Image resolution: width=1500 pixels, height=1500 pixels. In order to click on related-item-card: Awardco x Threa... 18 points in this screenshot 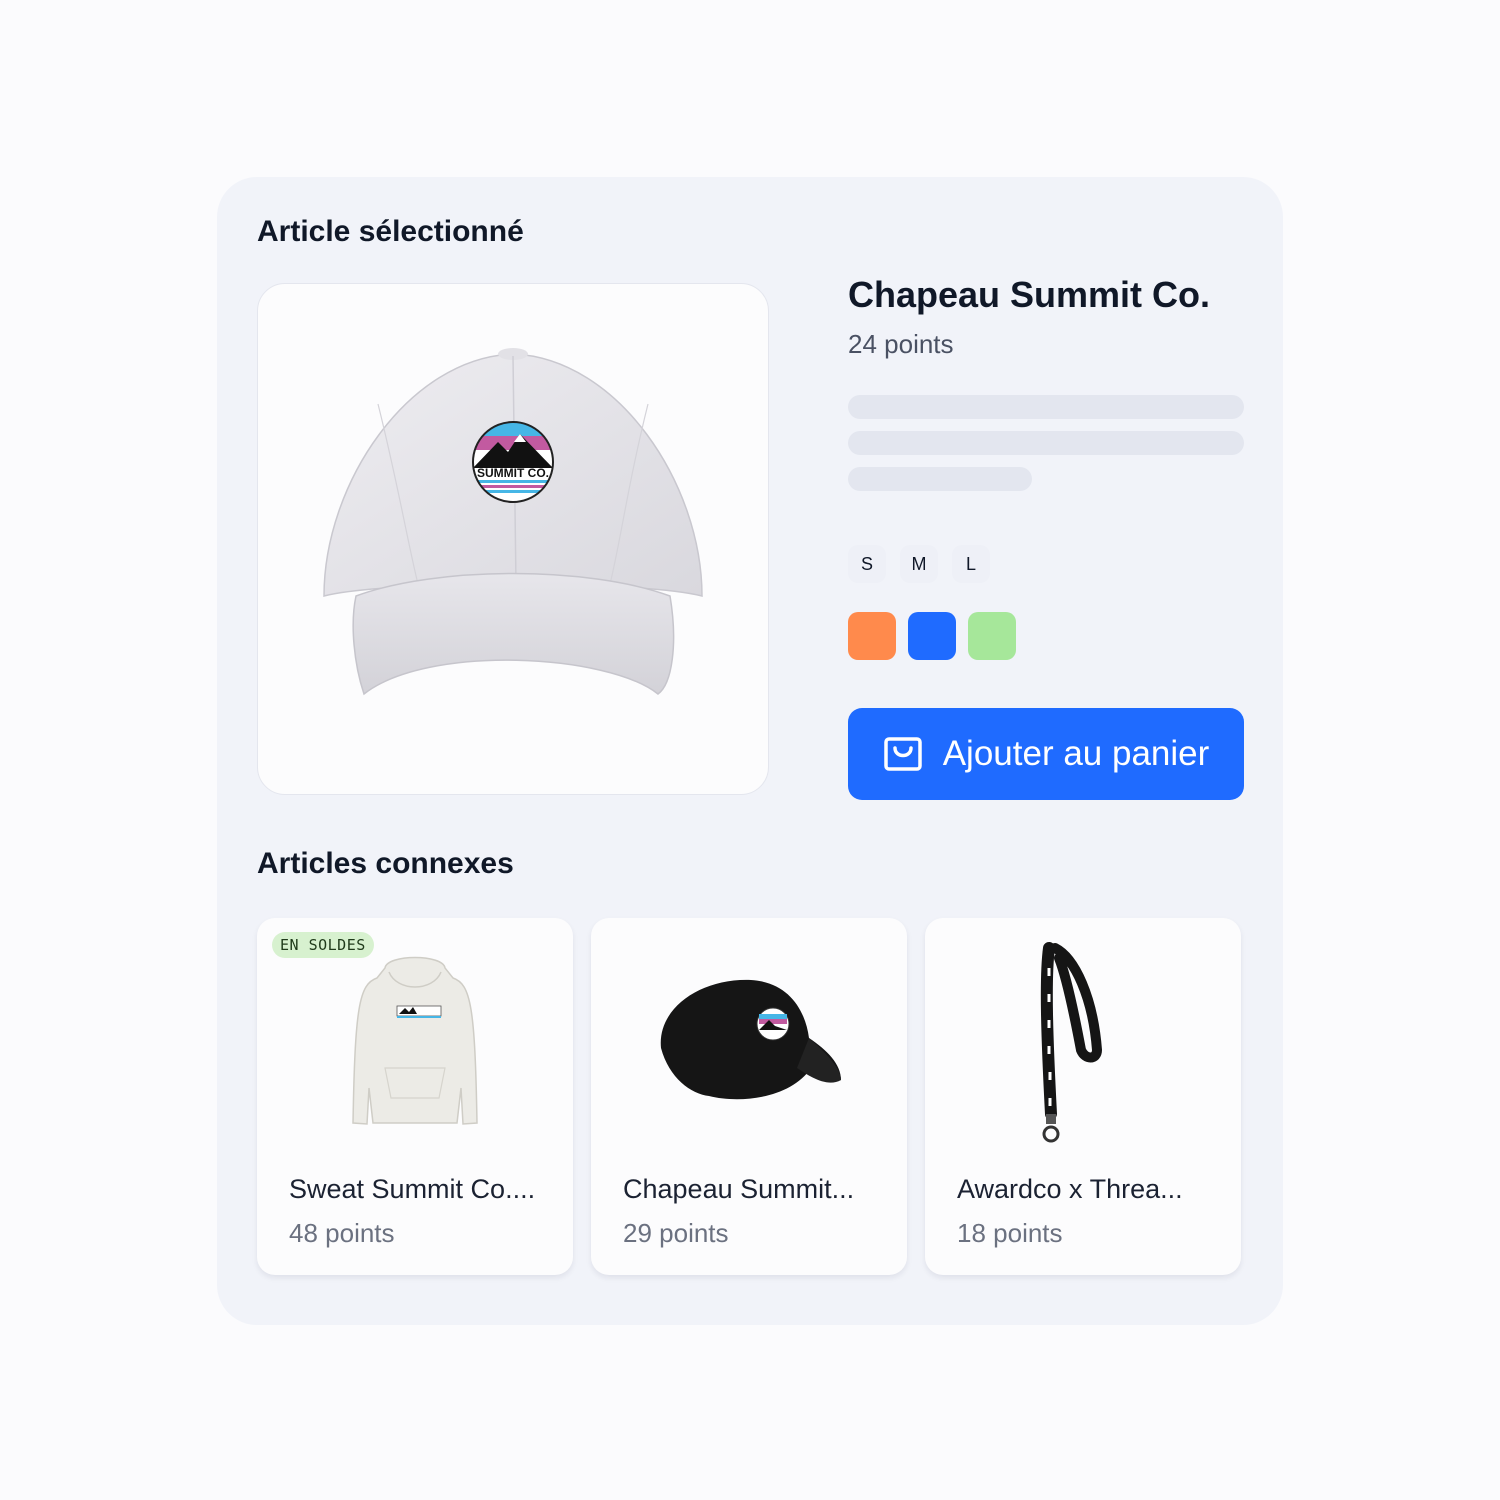, I will do `click(1083, 1096)`.